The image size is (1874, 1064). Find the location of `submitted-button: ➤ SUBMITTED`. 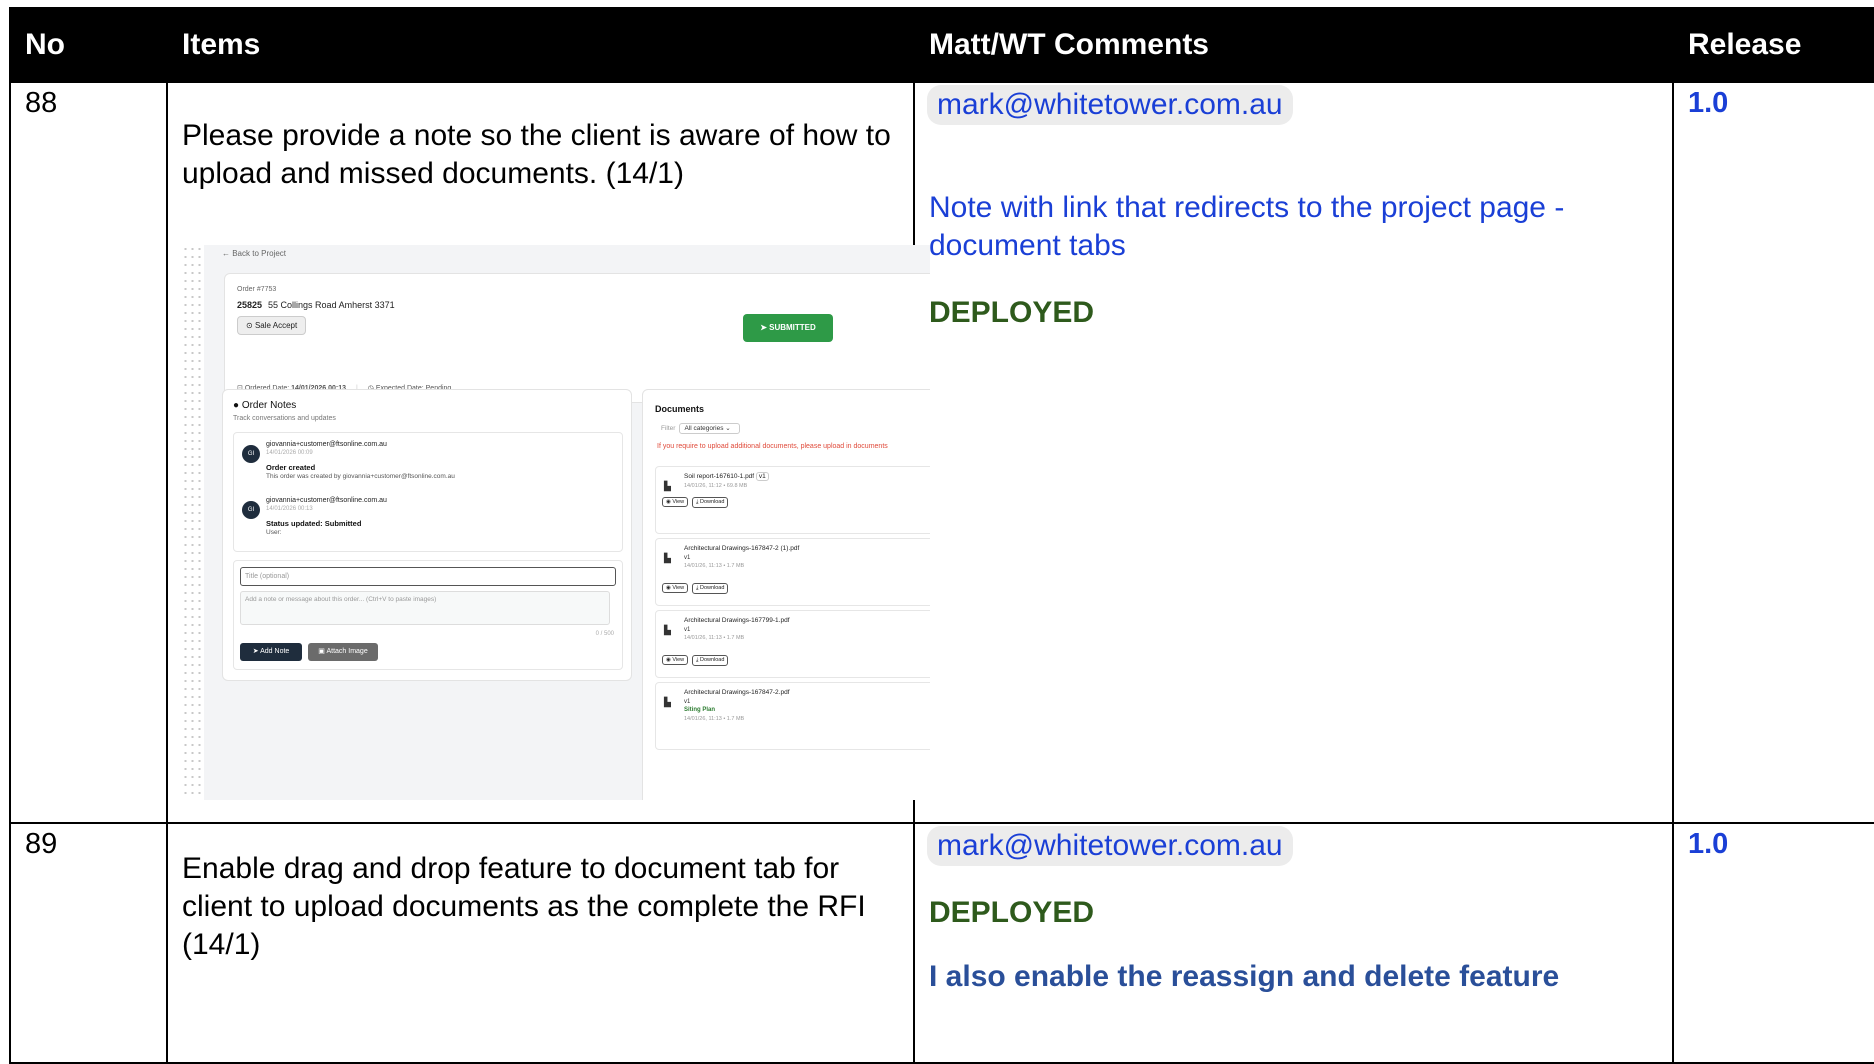

submitted-button: ➤ SUBMITTED is located at coordinates (788, 328).